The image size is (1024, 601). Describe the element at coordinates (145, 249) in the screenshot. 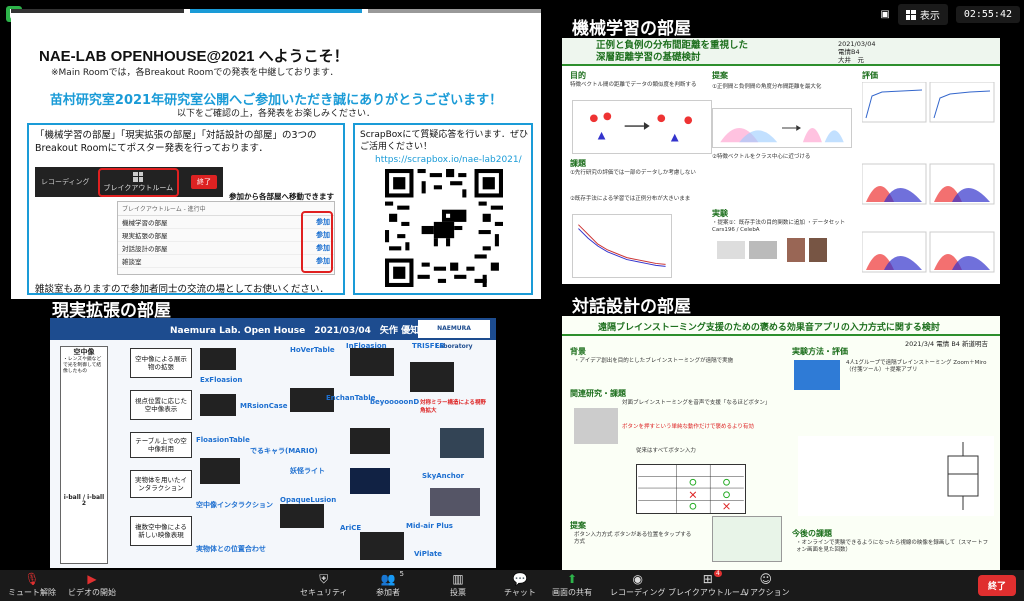

I see `room-name: 対話設計の部屋` at that location.